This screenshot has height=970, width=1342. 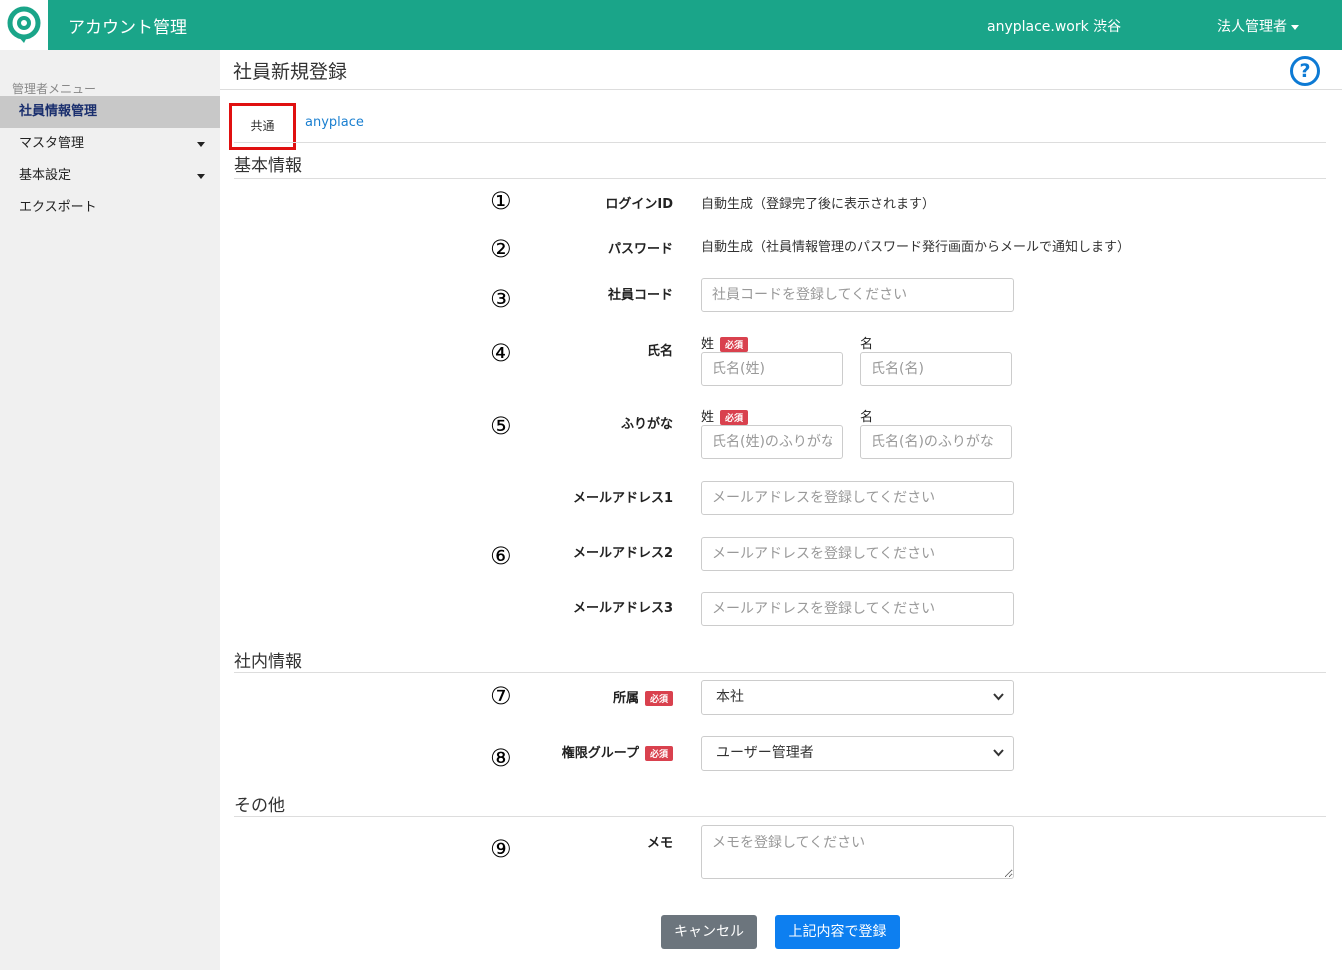 I want to click on login-id-label: ログインID, so click(x=639, y=204).